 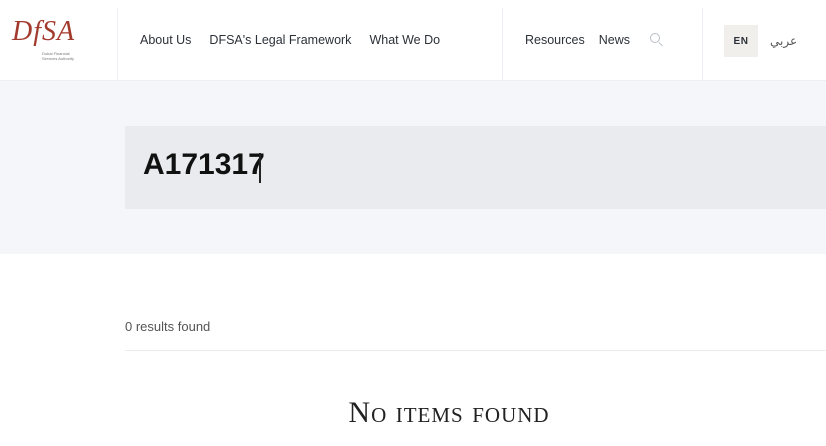 What do you see at coordinates (657, 40) in the screenshot?
I see `search-icon` at bounding box center [657, 40].